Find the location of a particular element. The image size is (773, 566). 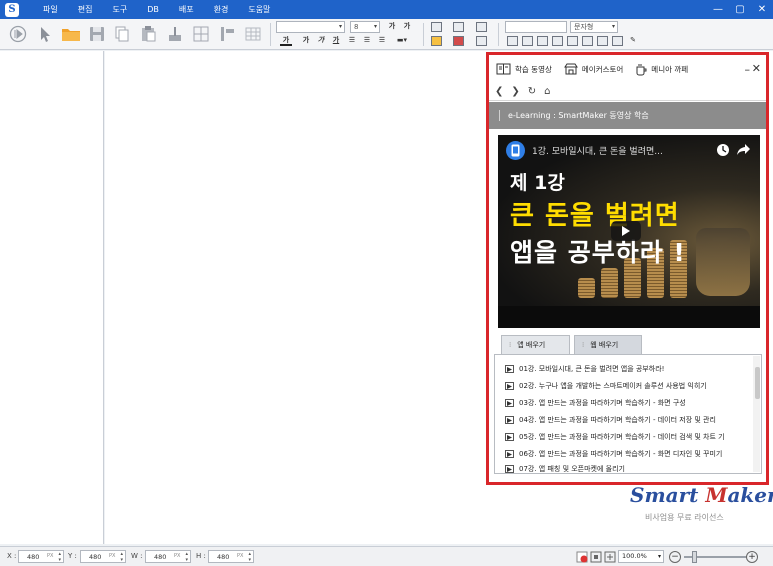

component-7-icon is located at coordinates (602, 41).